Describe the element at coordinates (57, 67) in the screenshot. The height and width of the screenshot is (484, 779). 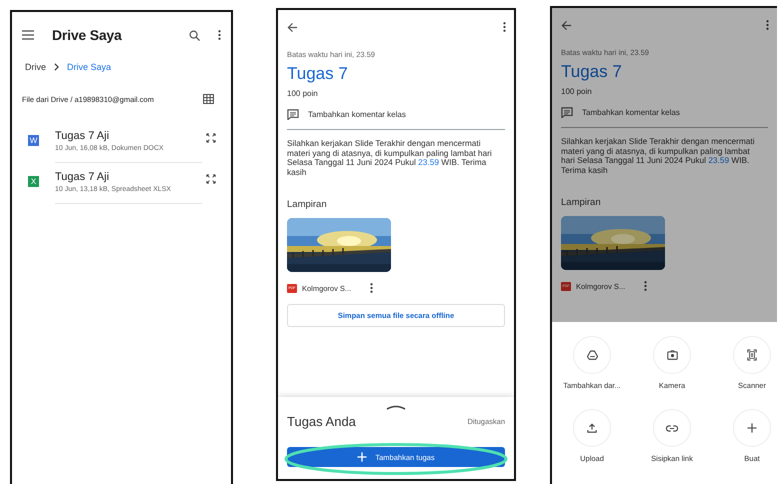
I see `chevron-icon` at that location.